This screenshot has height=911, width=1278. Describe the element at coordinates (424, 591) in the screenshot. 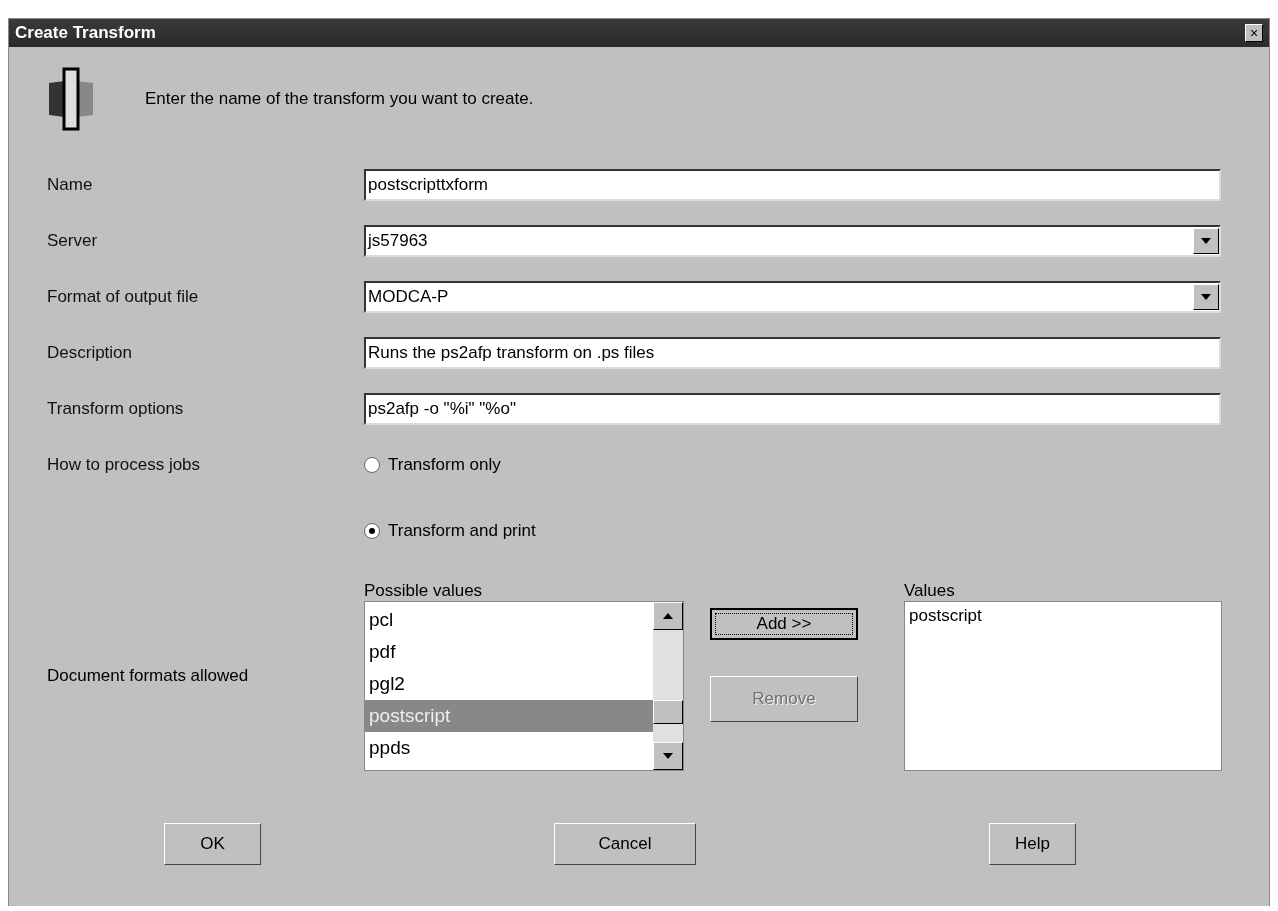

I see `list-label: Possible values` at that location.